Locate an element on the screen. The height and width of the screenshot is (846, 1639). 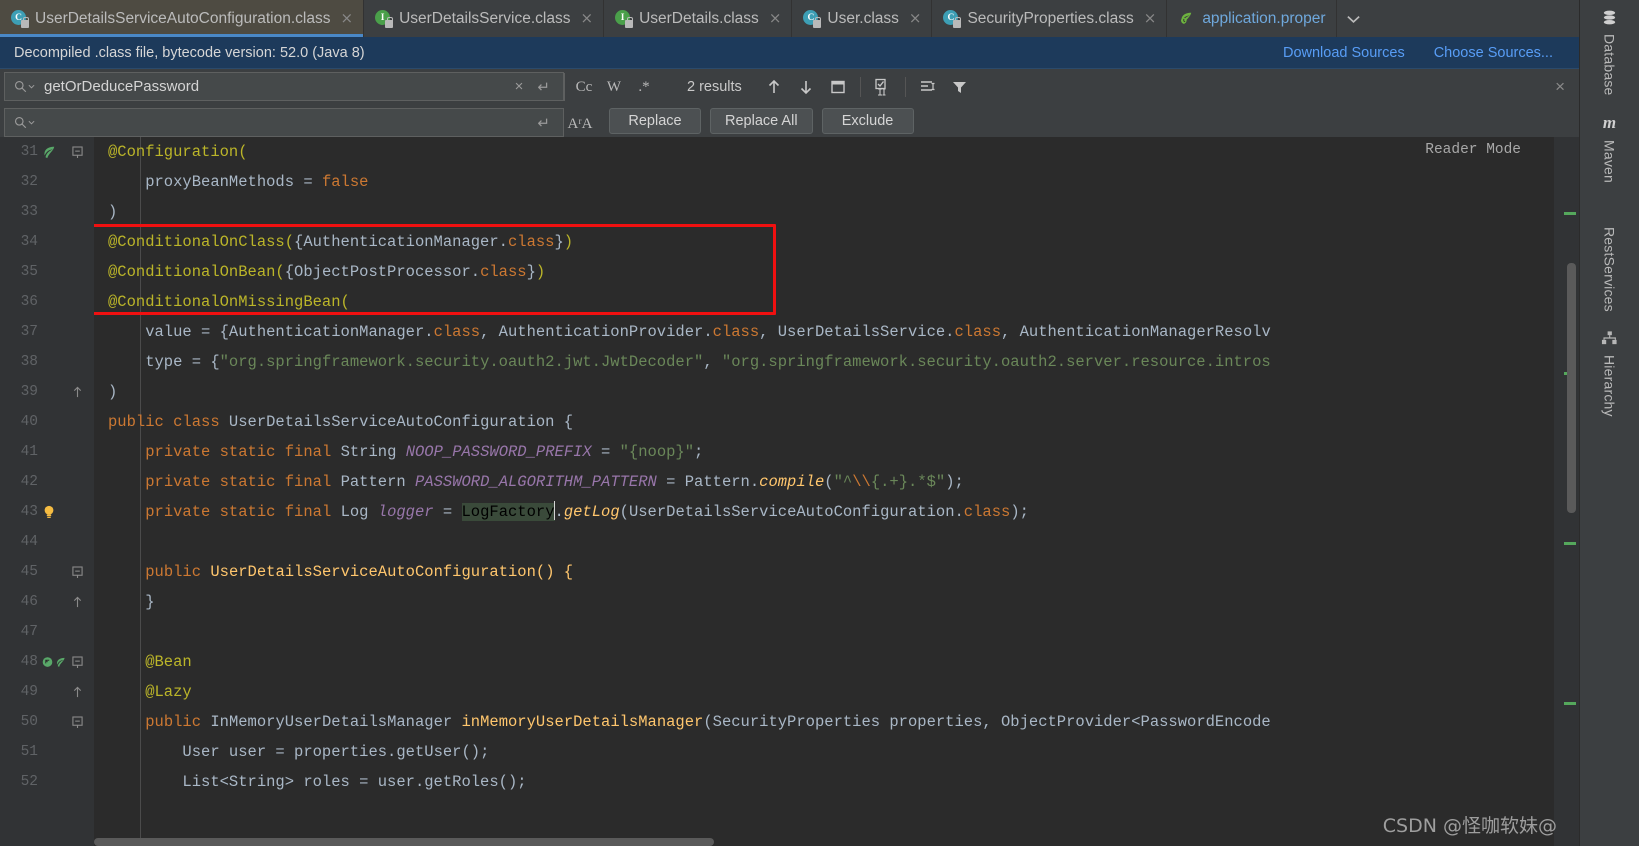
replace-input: ↵ is located at coordinates (284, 122).